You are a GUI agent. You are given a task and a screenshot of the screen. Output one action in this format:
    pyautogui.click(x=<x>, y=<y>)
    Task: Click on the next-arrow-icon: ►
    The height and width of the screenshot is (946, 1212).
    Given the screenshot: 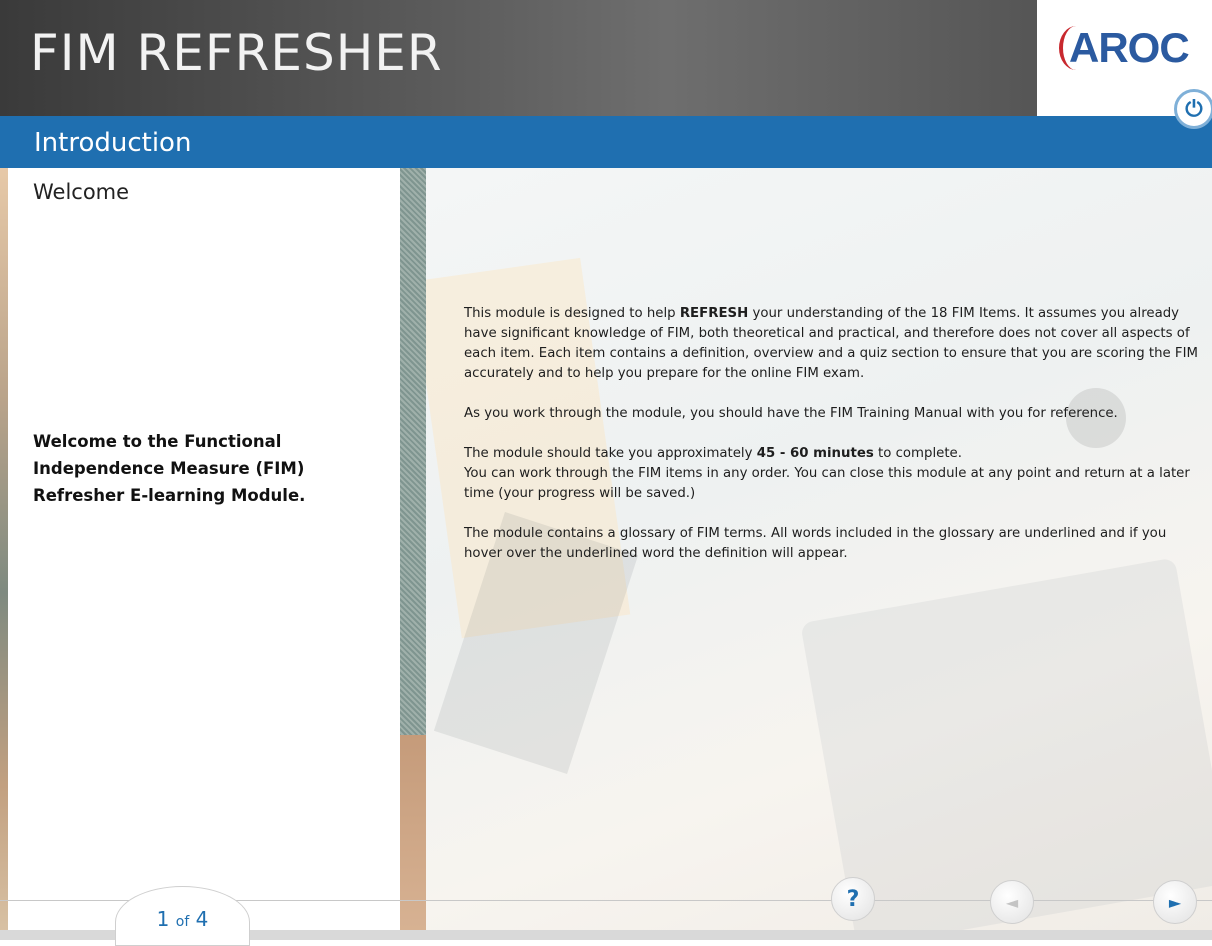 What is the action you would take?
    pyautogui.click(x=1175, y=902)
    